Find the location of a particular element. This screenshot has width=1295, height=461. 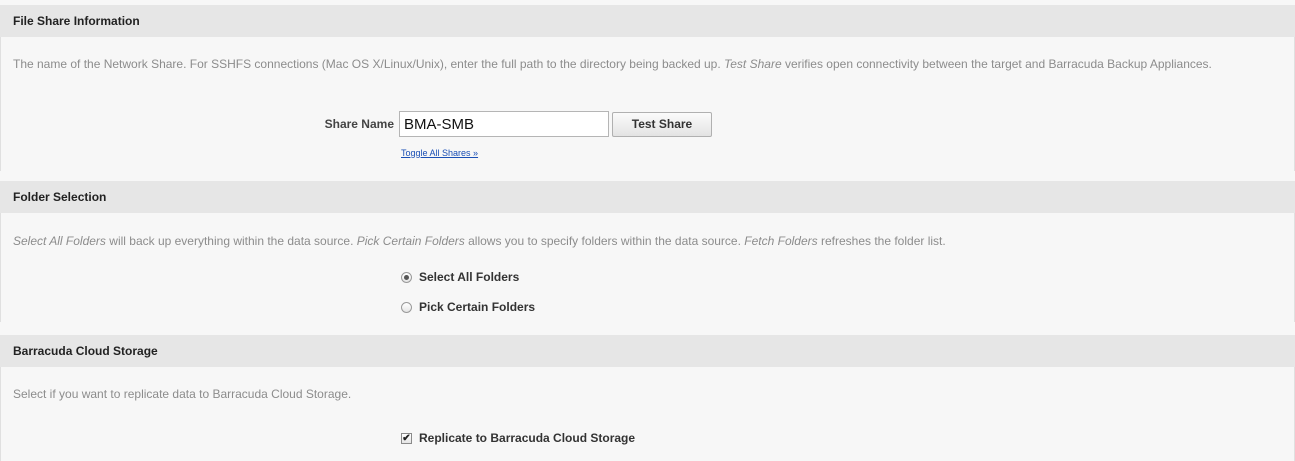

pick-certain-folders-label: Pick Certain Folders is located at coordinates (477, 307).